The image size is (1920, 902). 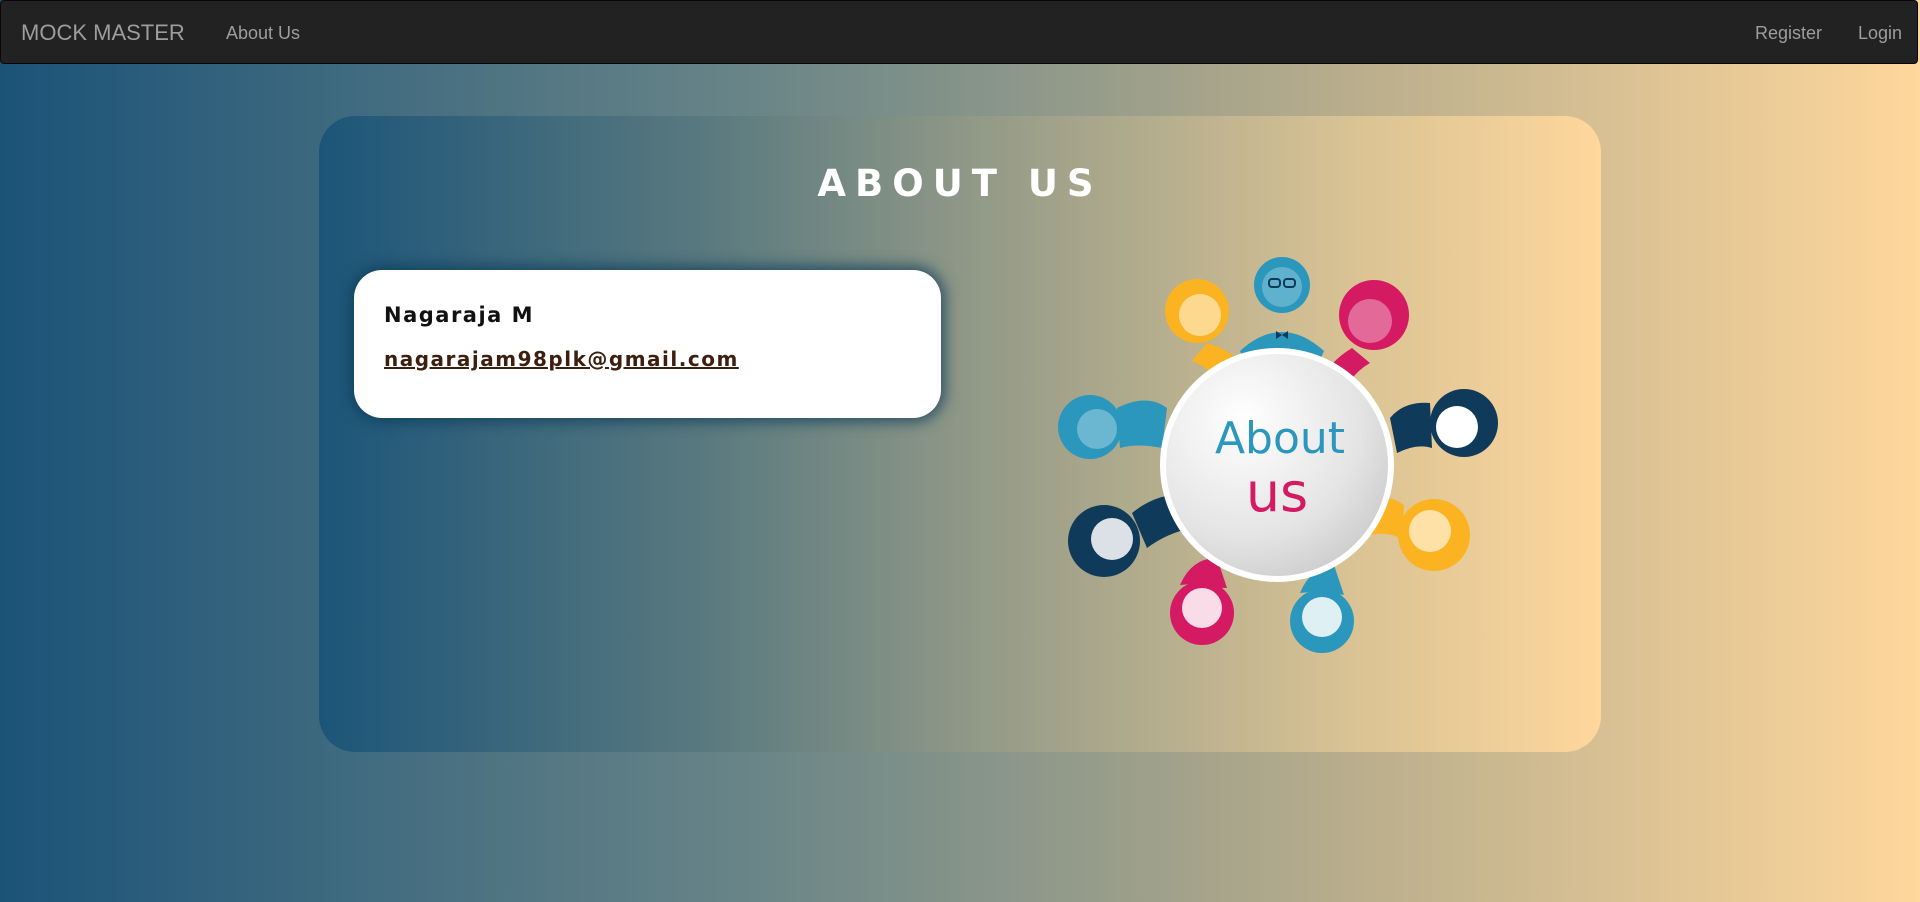 I want to click on illustration-us-text: us, so click(x=1277, y=492).